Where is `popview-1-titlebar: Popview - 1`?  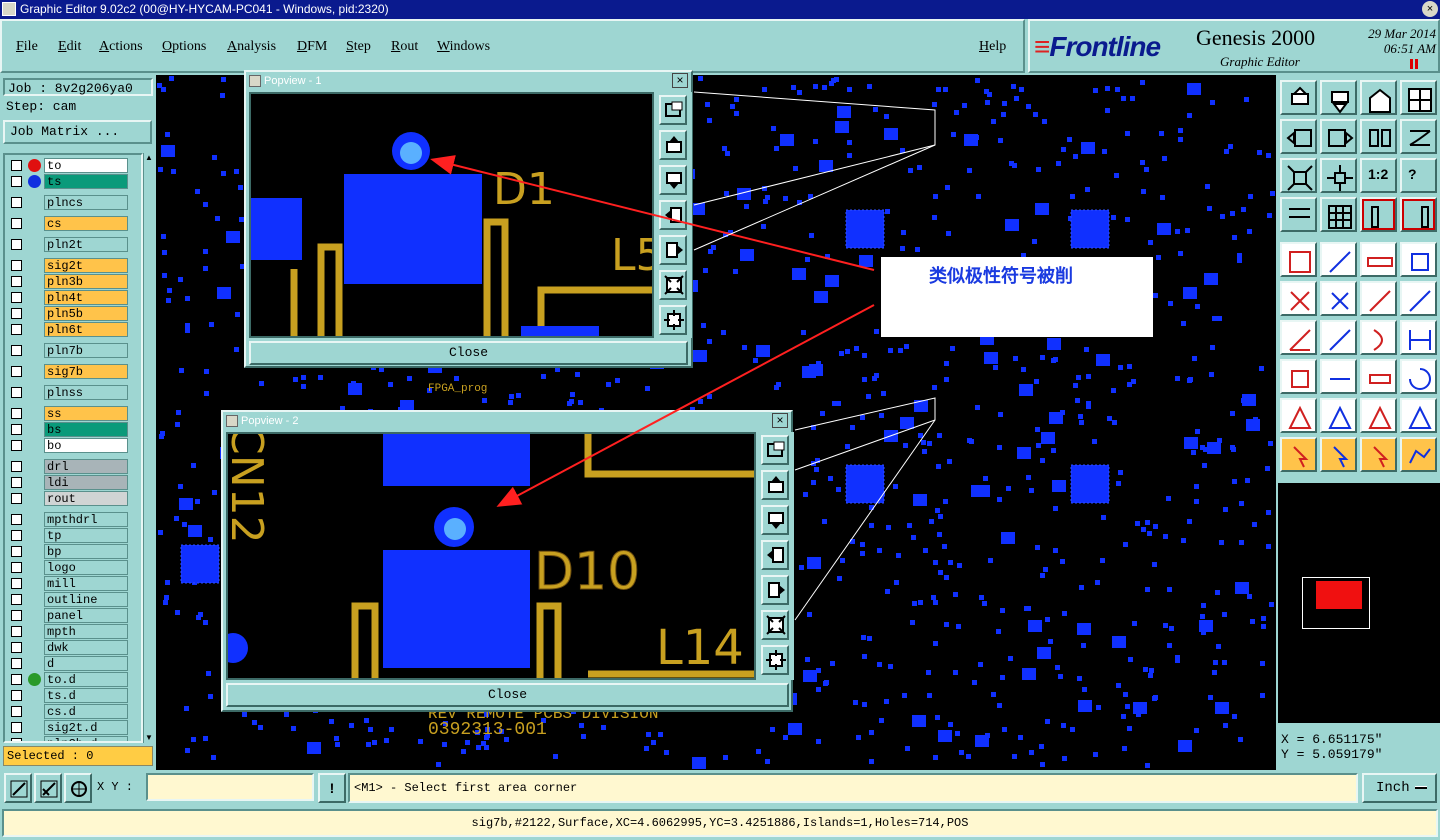 popview-1-titlebar: Popview - 1 is located at coordinates (468, 81).